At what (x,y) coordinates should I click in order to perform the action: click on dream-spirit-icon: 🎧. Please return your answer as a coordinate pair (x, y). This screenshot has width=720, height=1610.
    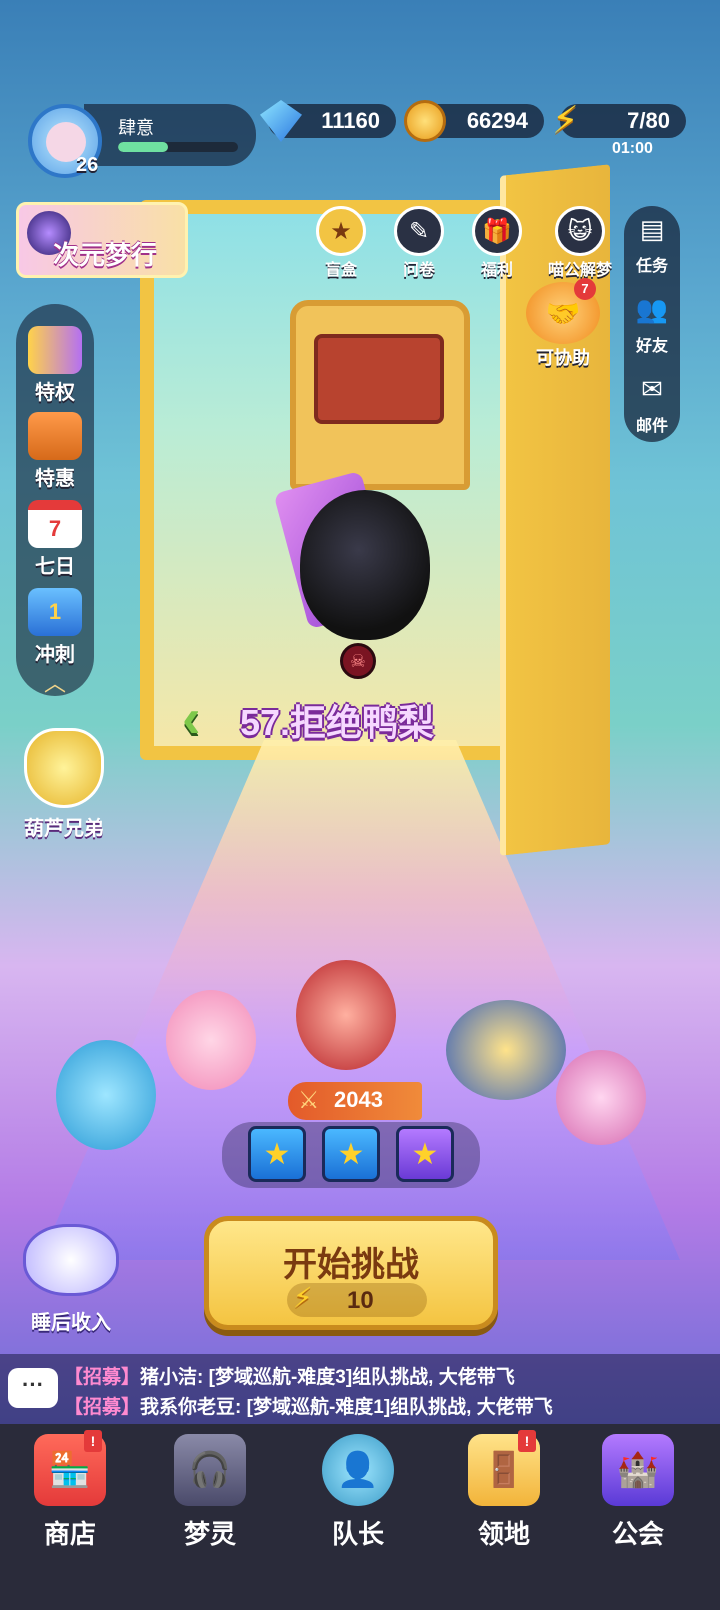
    Looking at the image, I should click on (210, 1470).